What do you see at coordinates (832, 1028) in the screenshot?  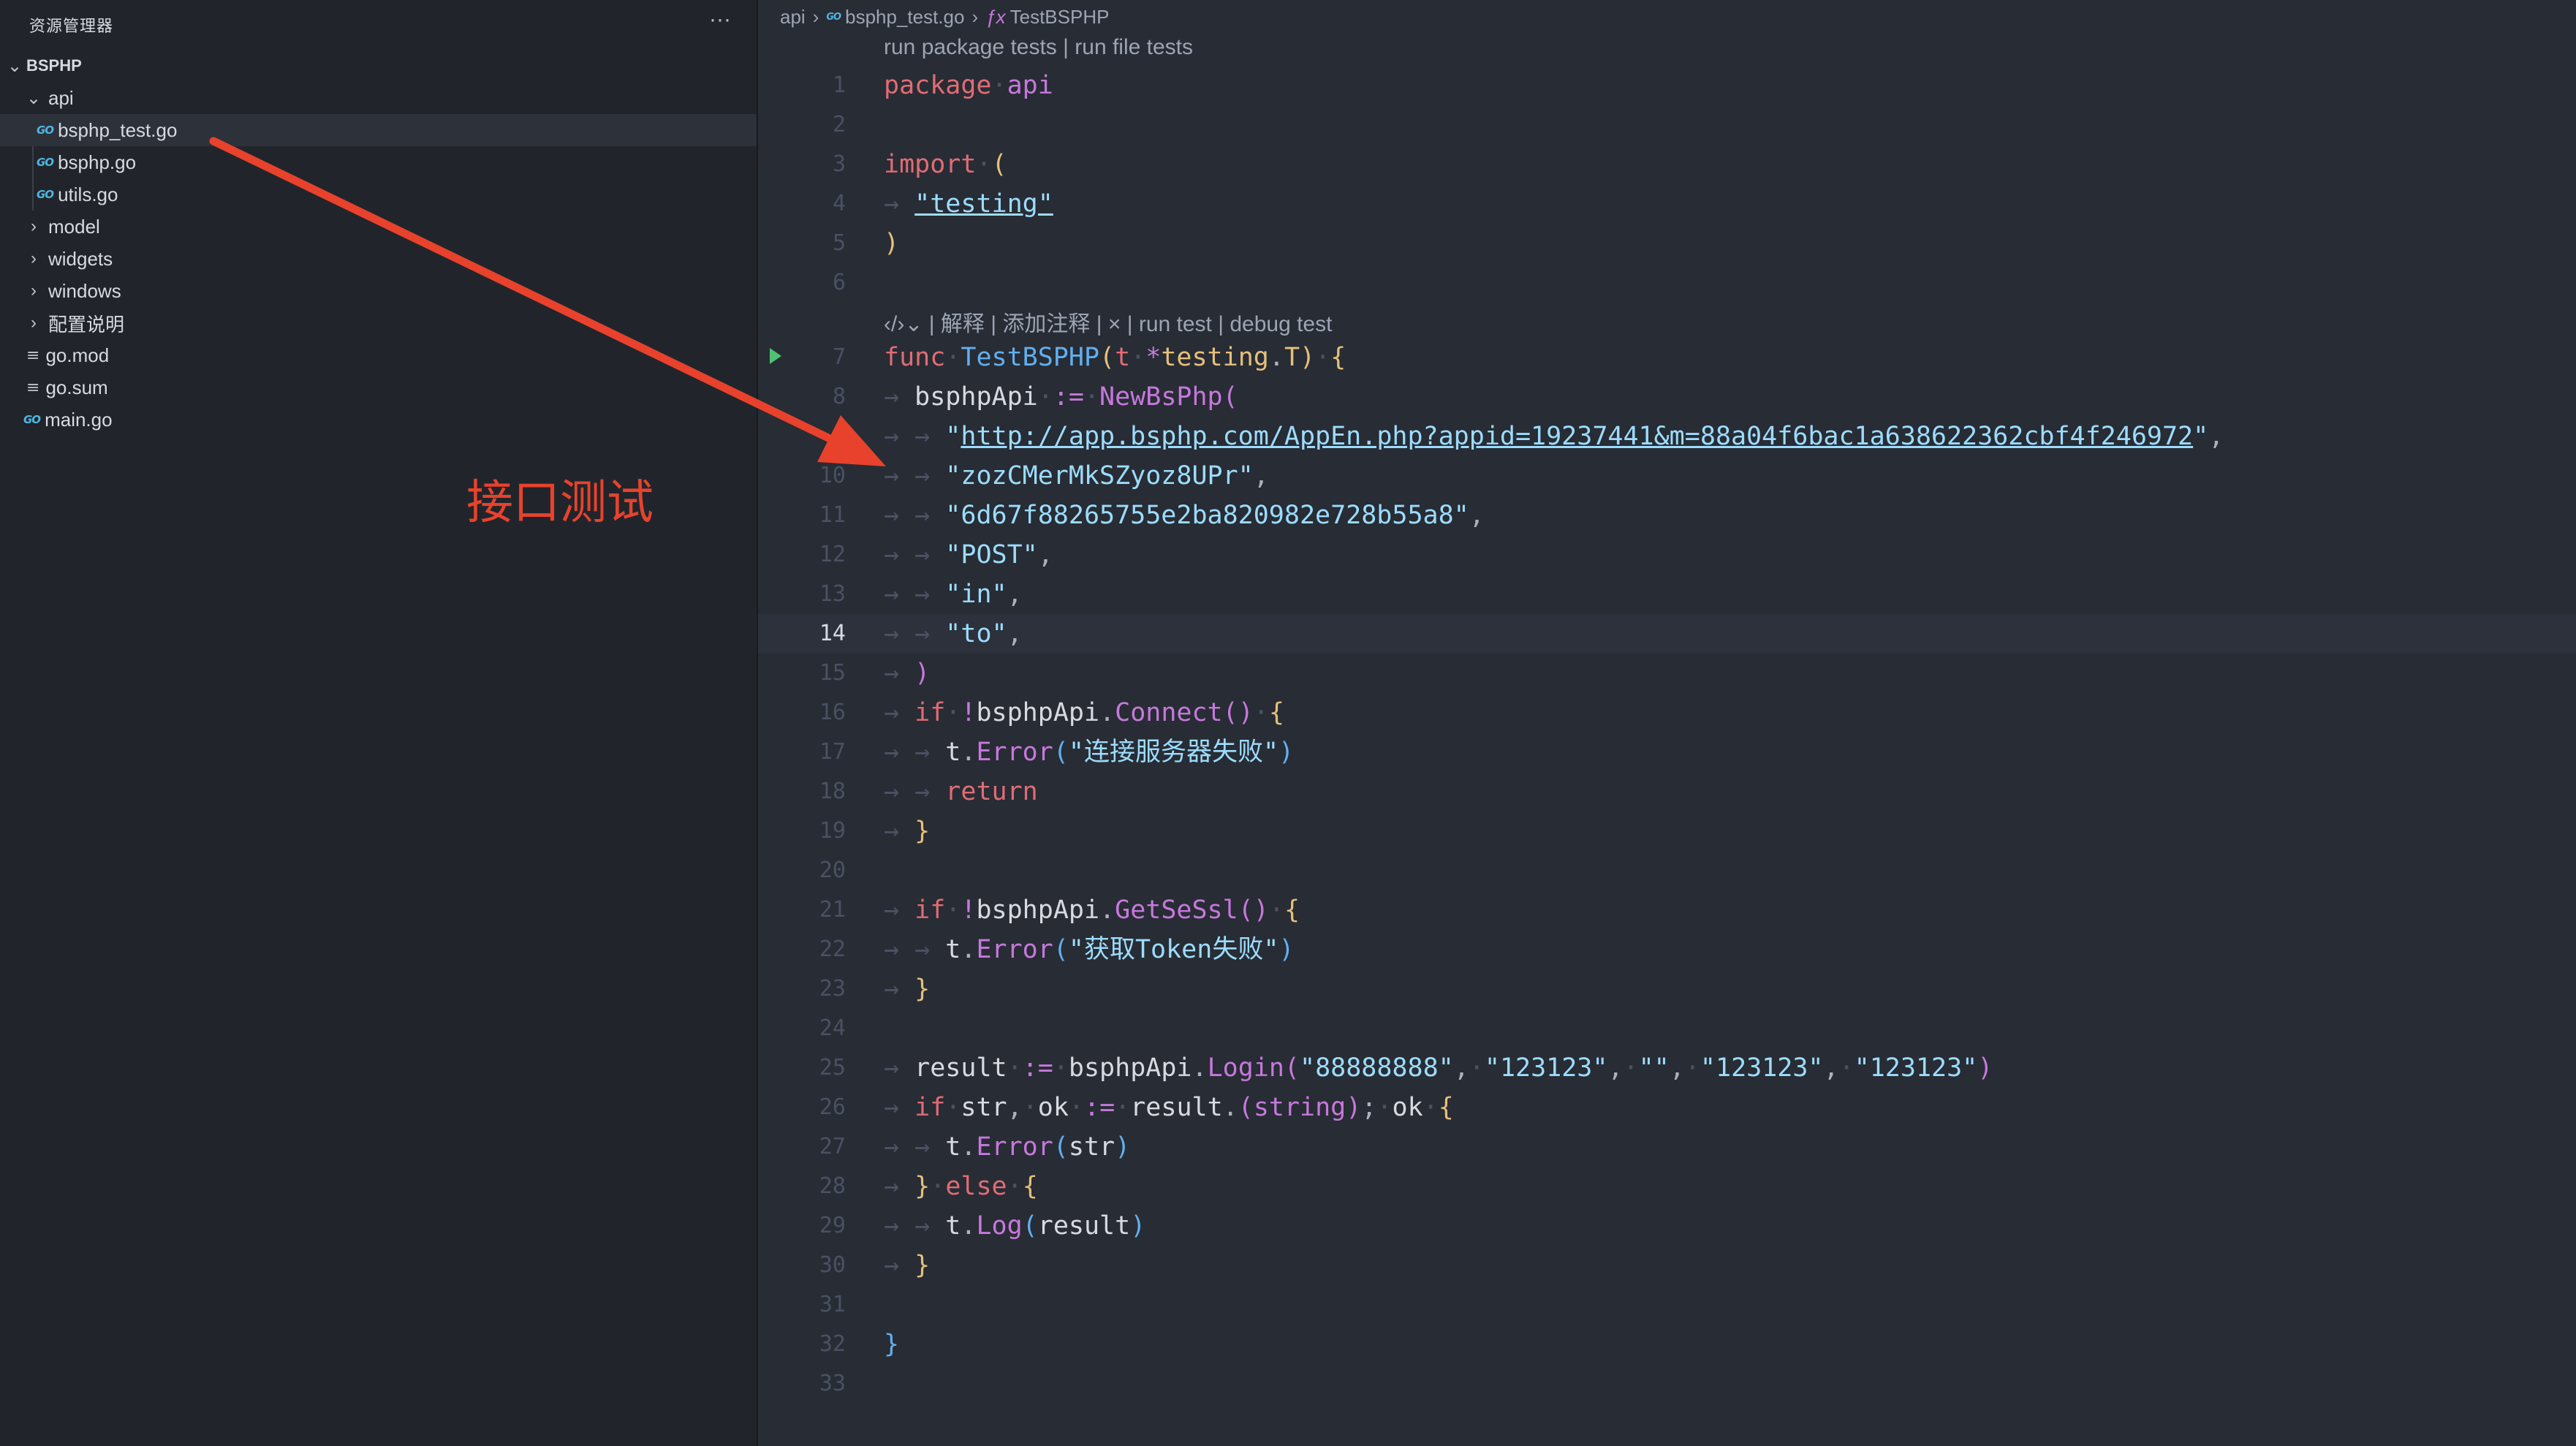 I see `line-number: 24` at bounding box center [832, 1028].